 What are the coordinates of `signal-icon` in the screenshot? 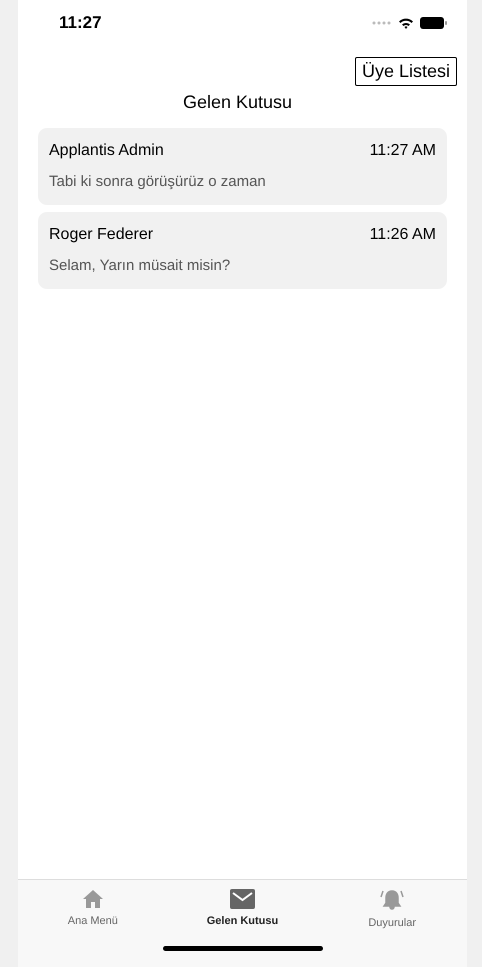 It's located at (382, 23).